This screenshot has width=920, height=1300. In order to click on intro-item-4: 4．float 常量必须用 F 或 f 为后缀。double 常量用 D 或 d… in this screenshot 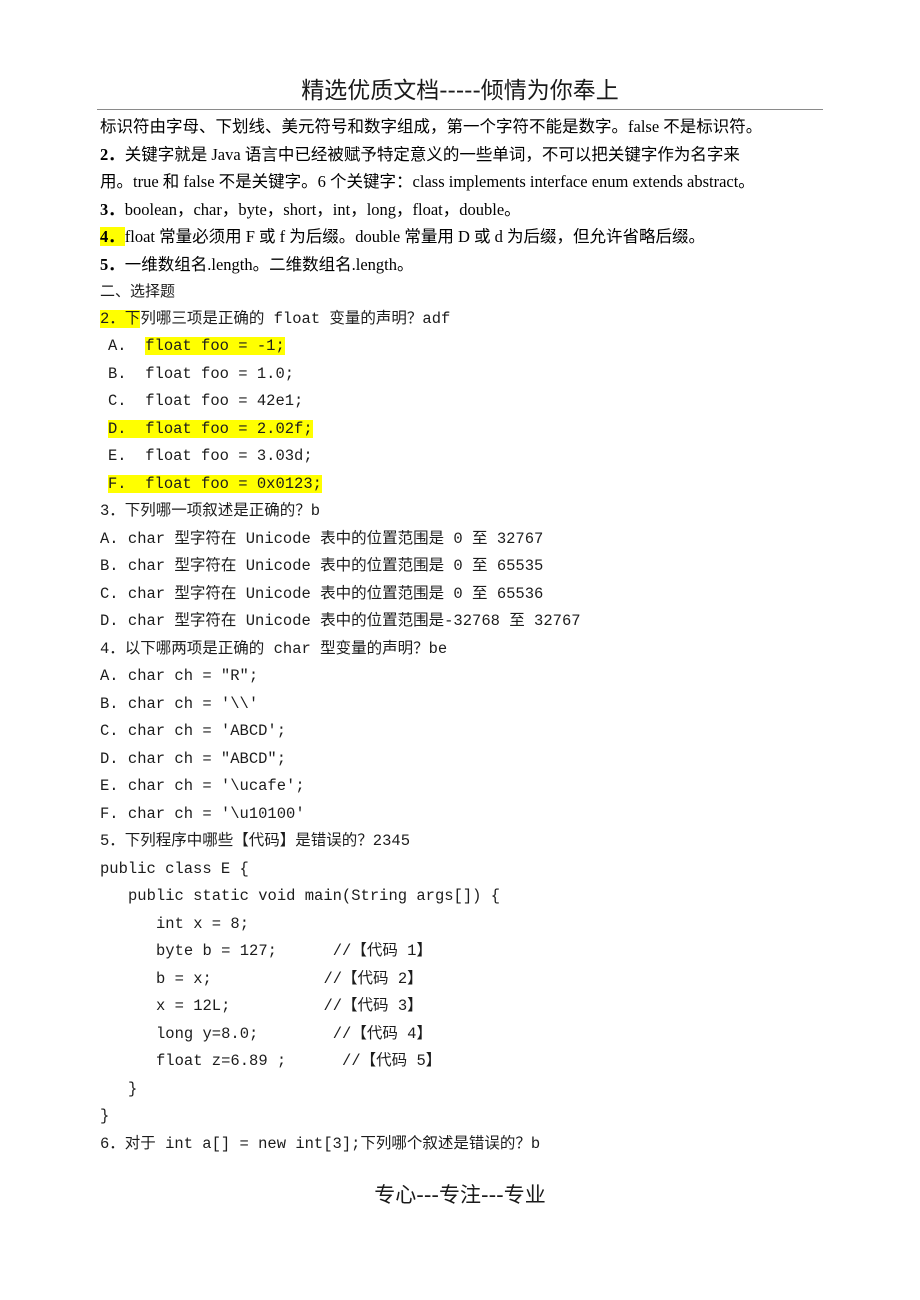, I will do `click(465, 237)`.